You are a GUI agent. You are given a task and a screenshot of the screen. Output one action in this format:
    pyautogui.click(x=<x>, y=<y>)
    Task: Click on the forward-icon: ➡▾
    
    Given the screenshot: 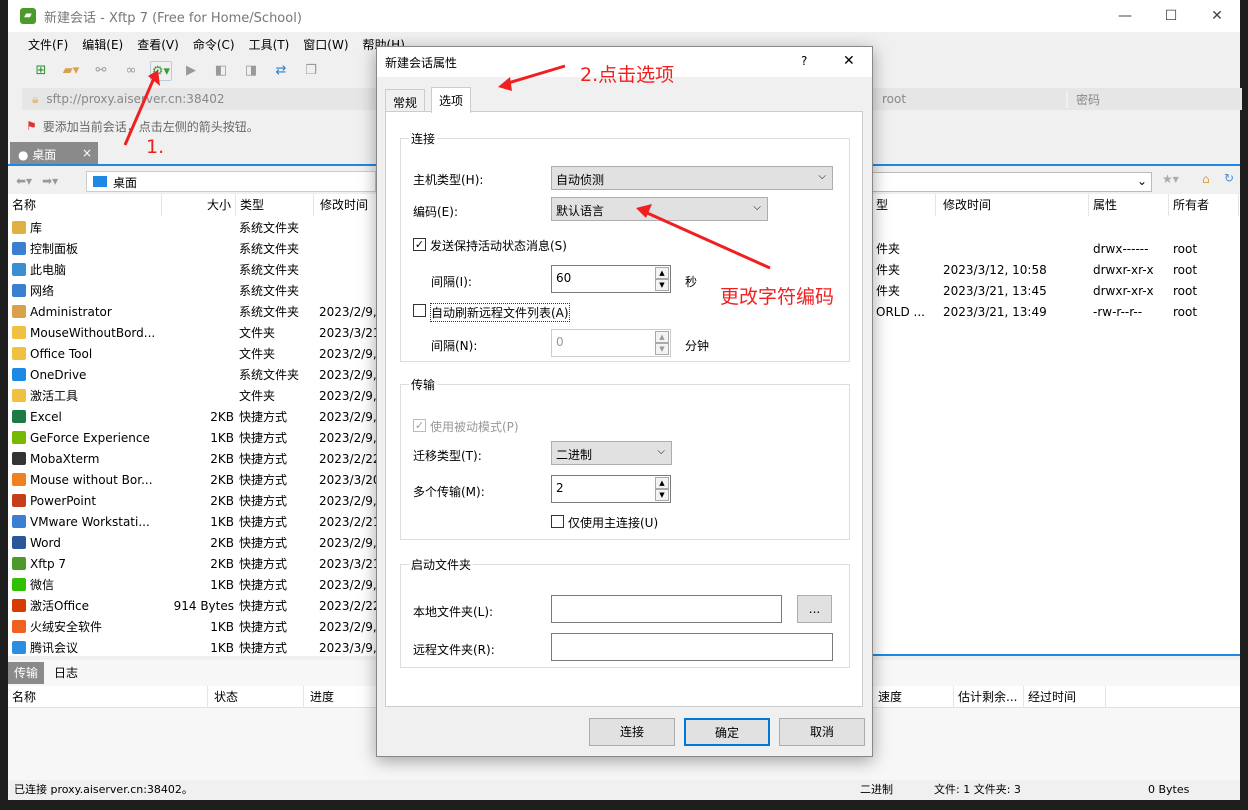 What is the action you would take?
    pyautogui.click(x=50, y=181)
    